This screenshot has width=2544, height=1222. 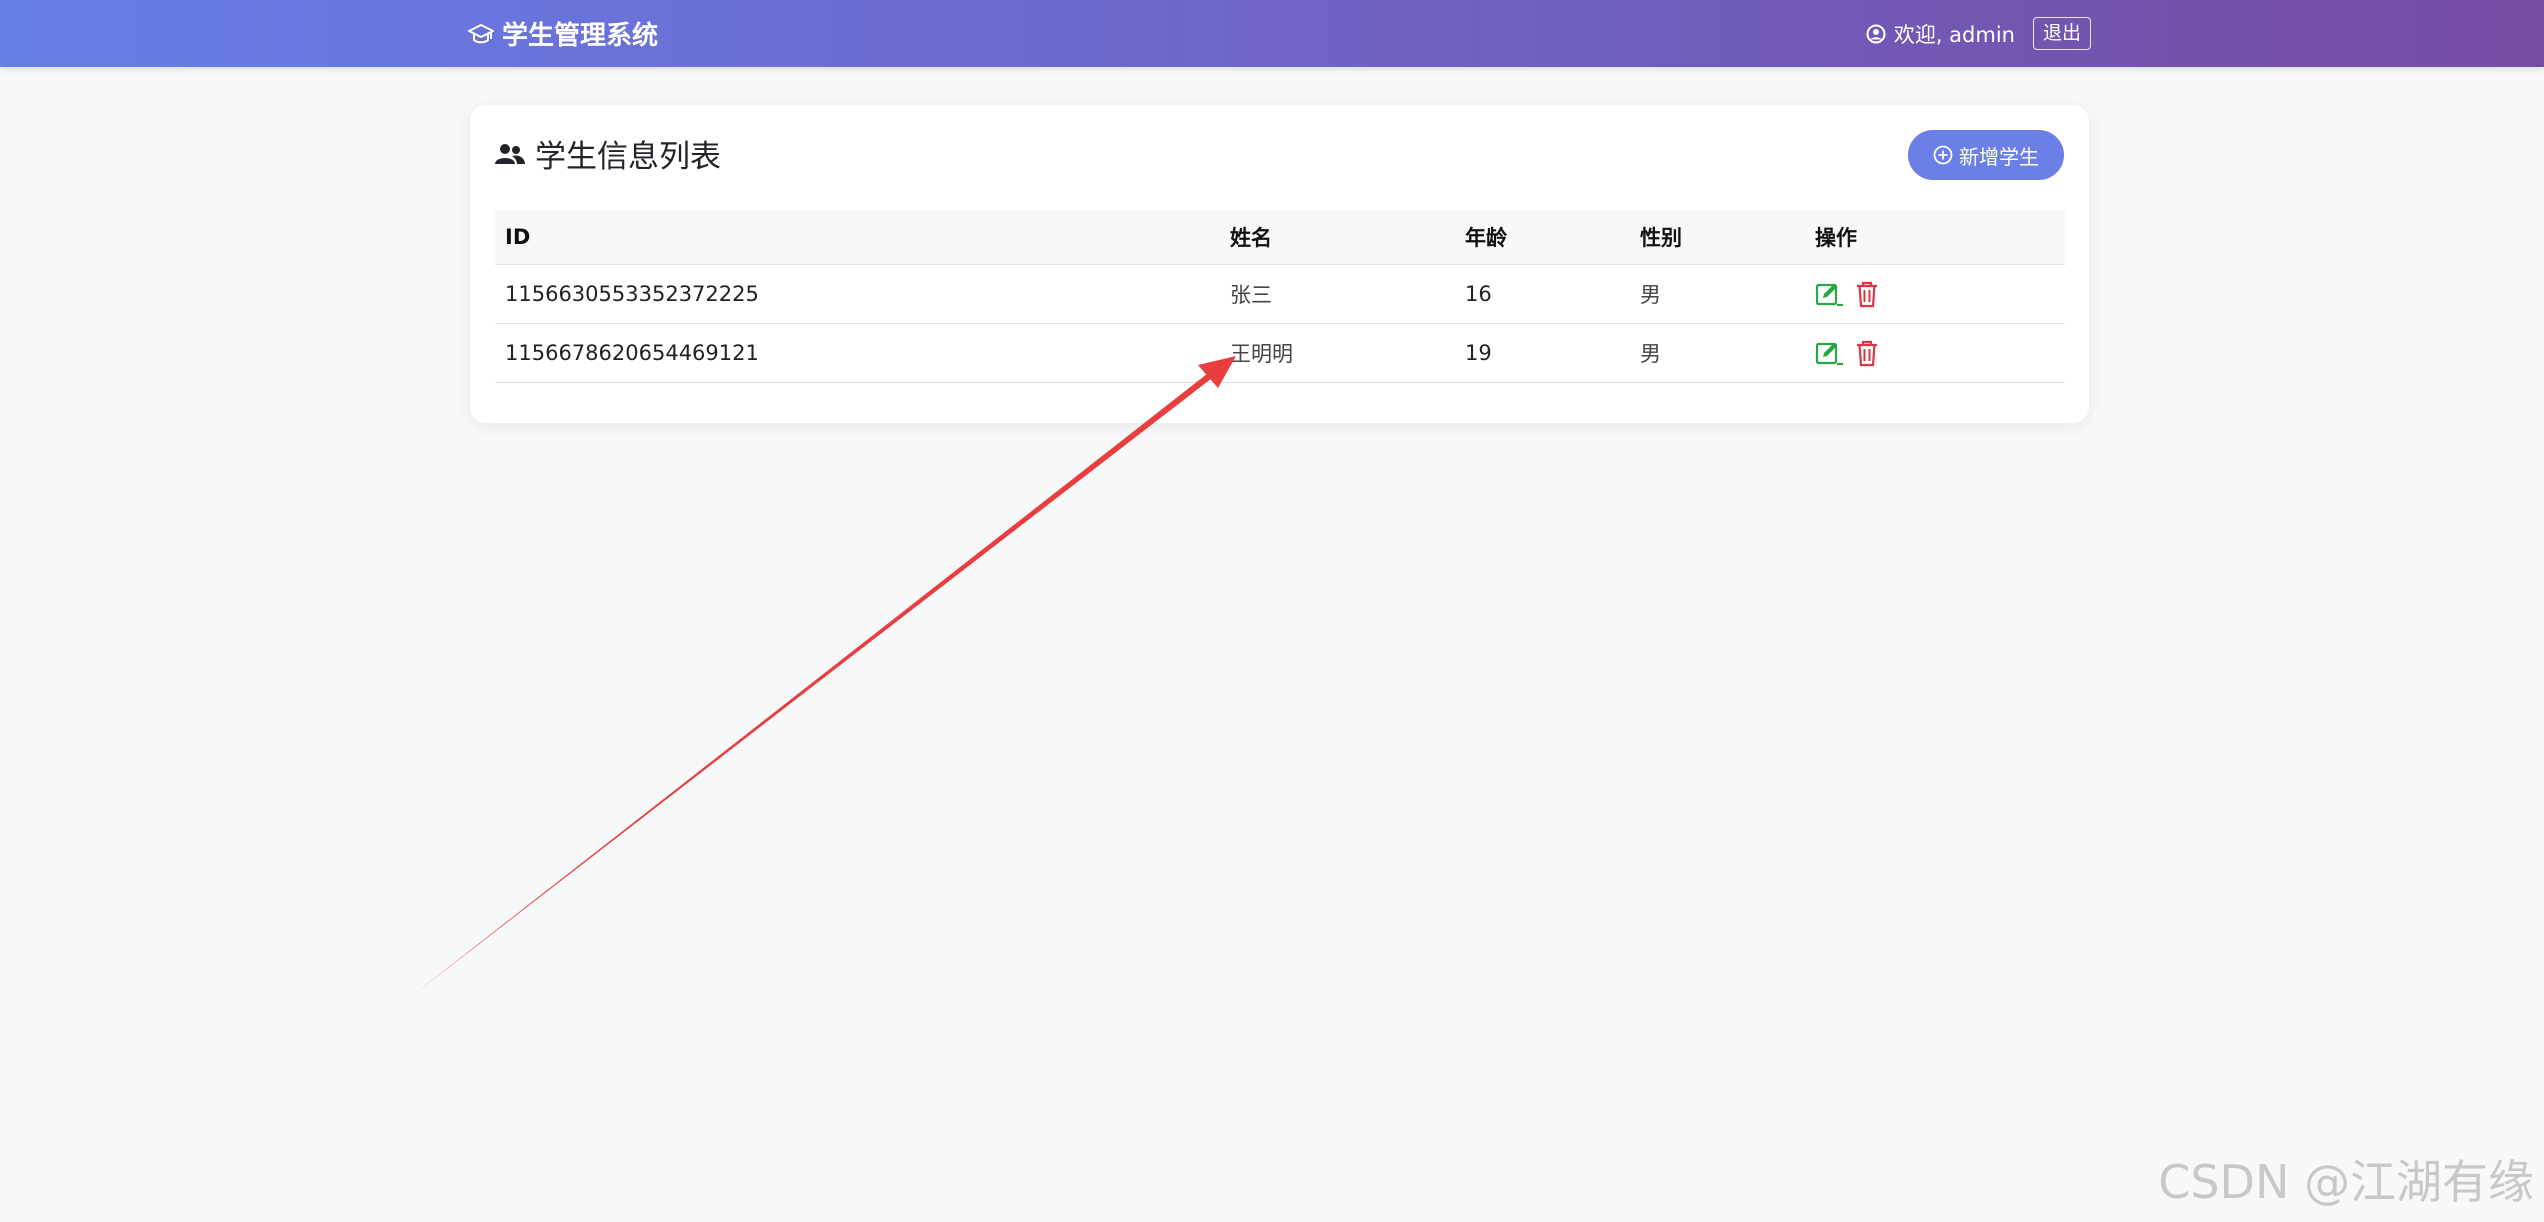 I want to click on table-header-row: ID 姓名 年龄 性别 操作, so click(x=1280, y=237).